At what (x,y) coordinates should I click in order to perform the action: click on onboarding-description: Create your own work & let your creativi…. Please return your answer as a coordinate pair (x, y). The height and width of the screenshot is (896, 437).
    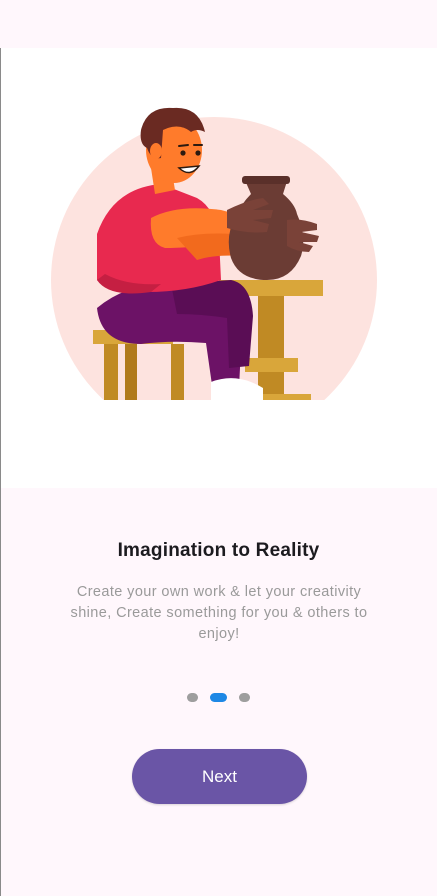
    Looking at the image, I should click on (219, 613).